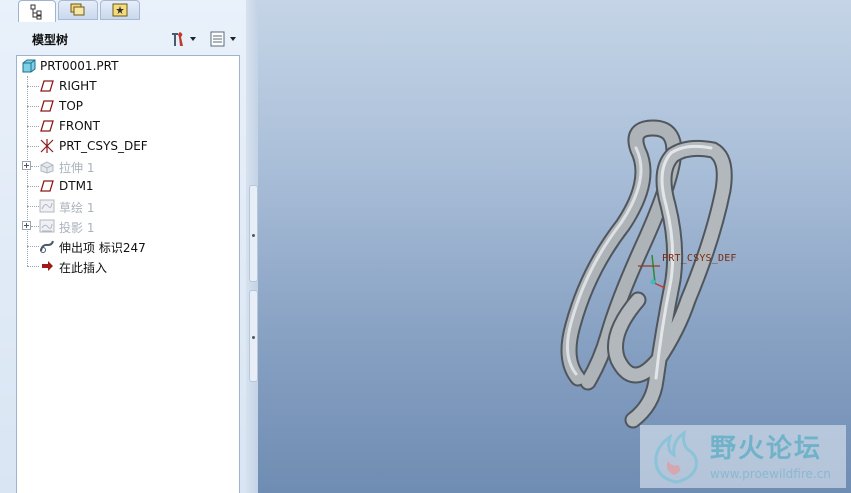 This screenshot has width=851, height=493. Describe the element at coordinates (102, 248) in the screenshot. I see `tree-item-label: 伸出项 标识247` at that location.